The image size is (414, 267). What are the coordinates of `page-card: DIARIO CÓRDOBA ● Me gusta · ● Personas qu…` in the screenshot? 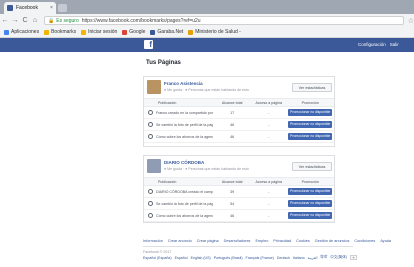 It's located at (239, 189).